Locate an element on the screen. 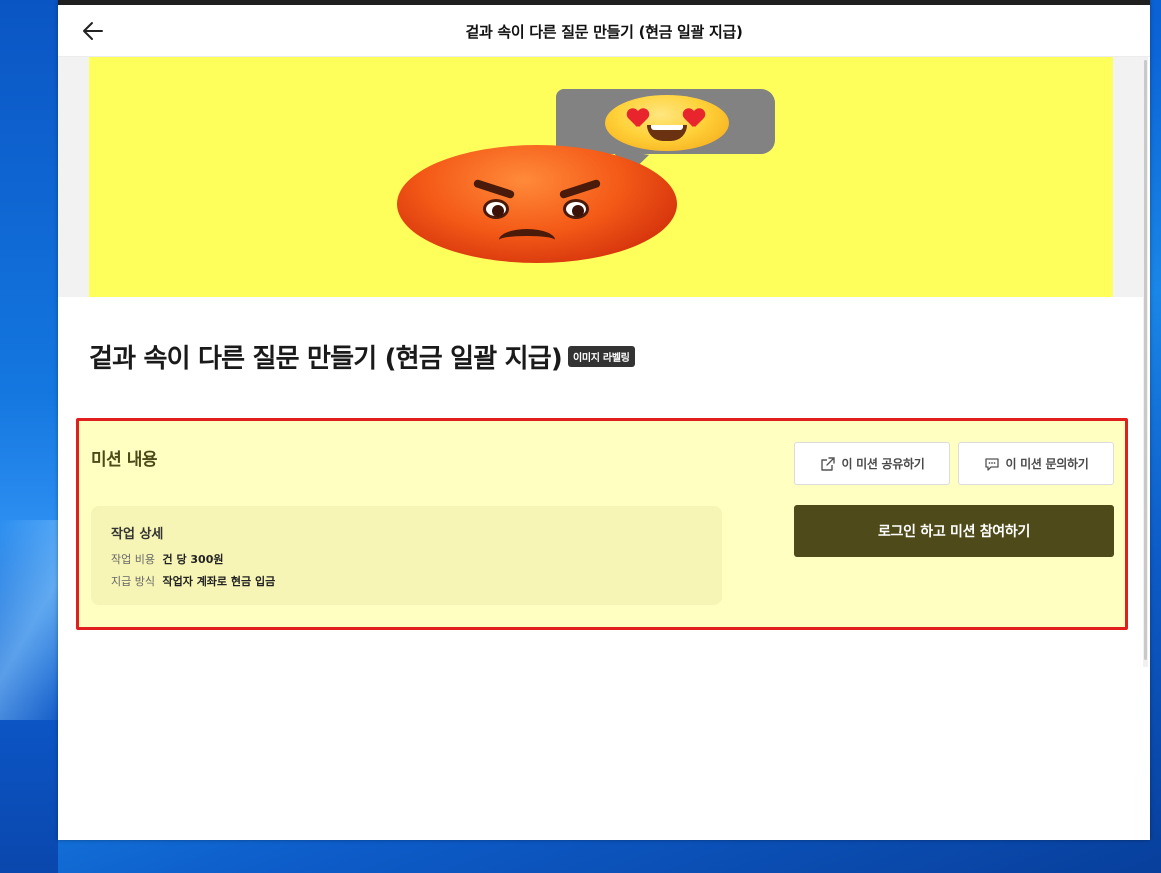  left-eye is located at coordinates (496, 209).